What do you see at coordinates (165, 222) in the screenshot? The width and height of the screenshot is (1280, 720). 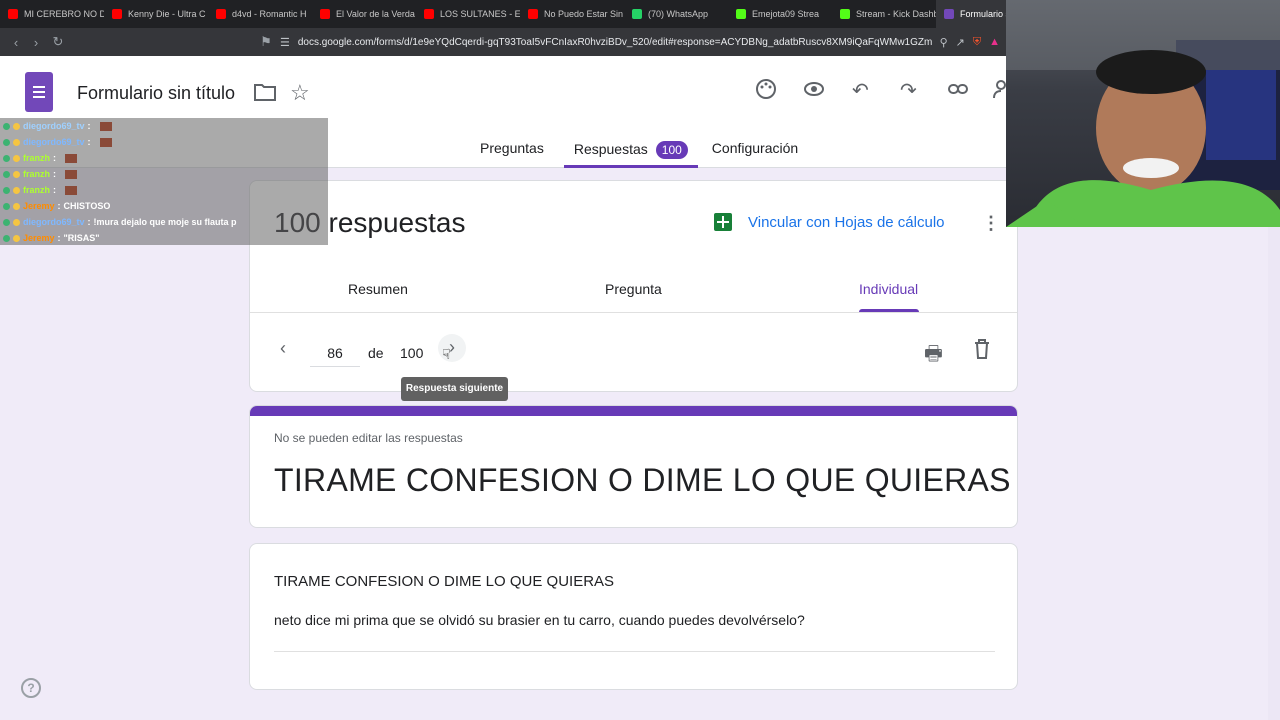 I see `chat-text: !mura dejalo que moje su flauta p` at bounding box center [165, 222].